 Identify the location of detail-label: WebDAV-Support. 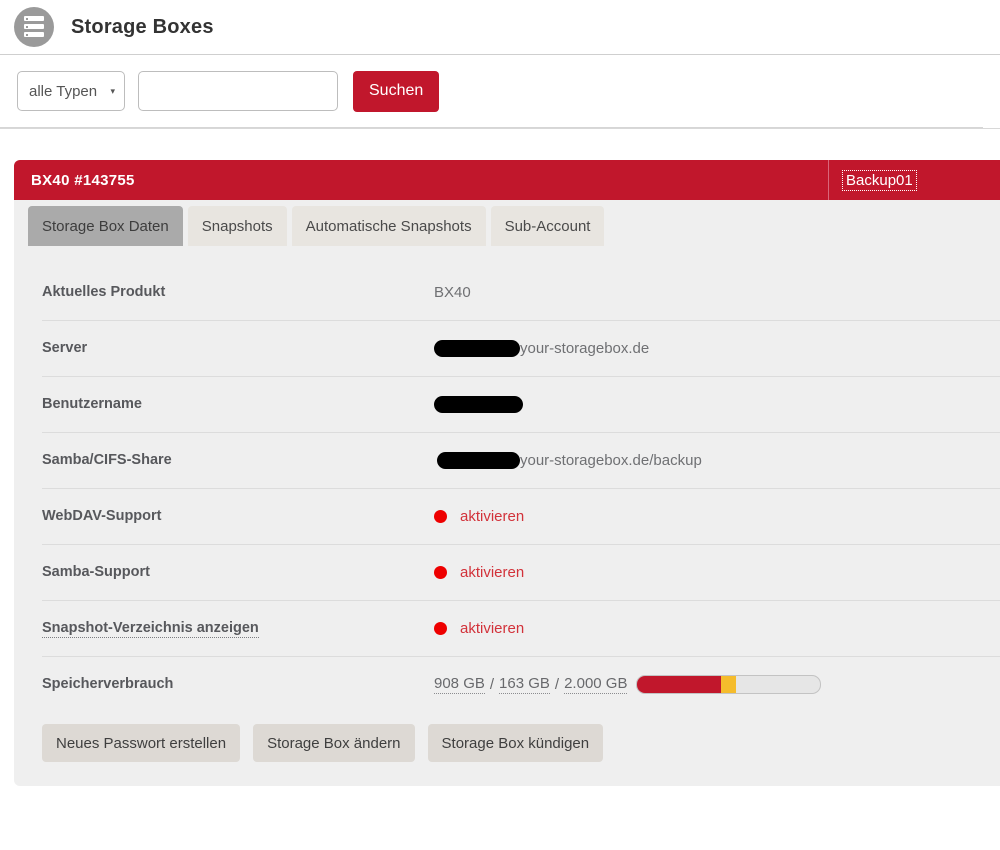
(102, 516).